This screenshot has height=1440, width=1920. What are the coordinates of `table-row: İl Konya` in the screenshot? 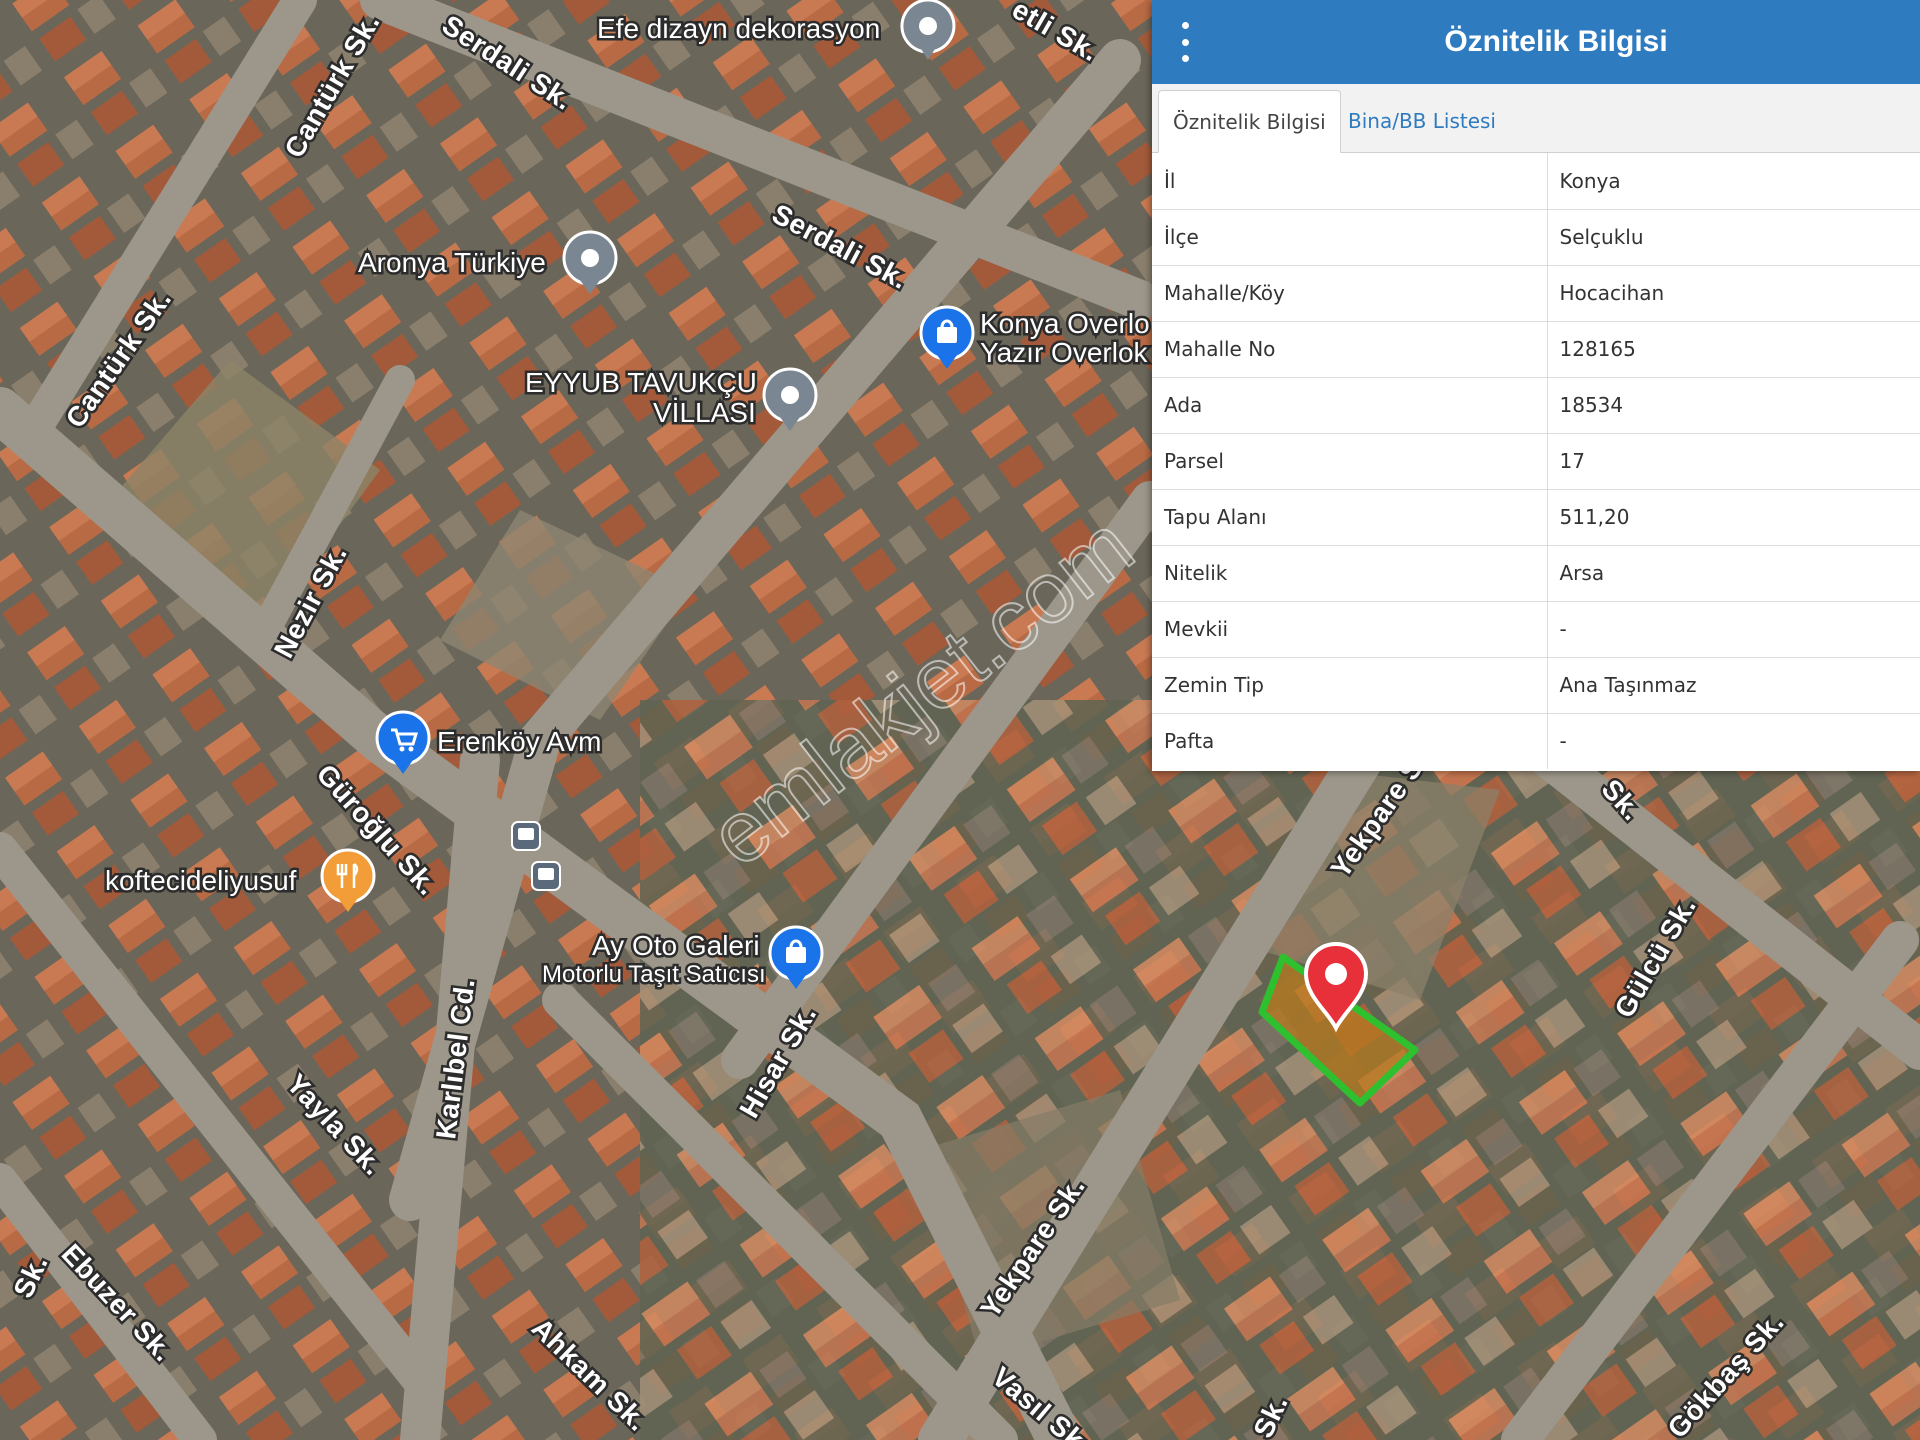 It's located at (1536, 181).